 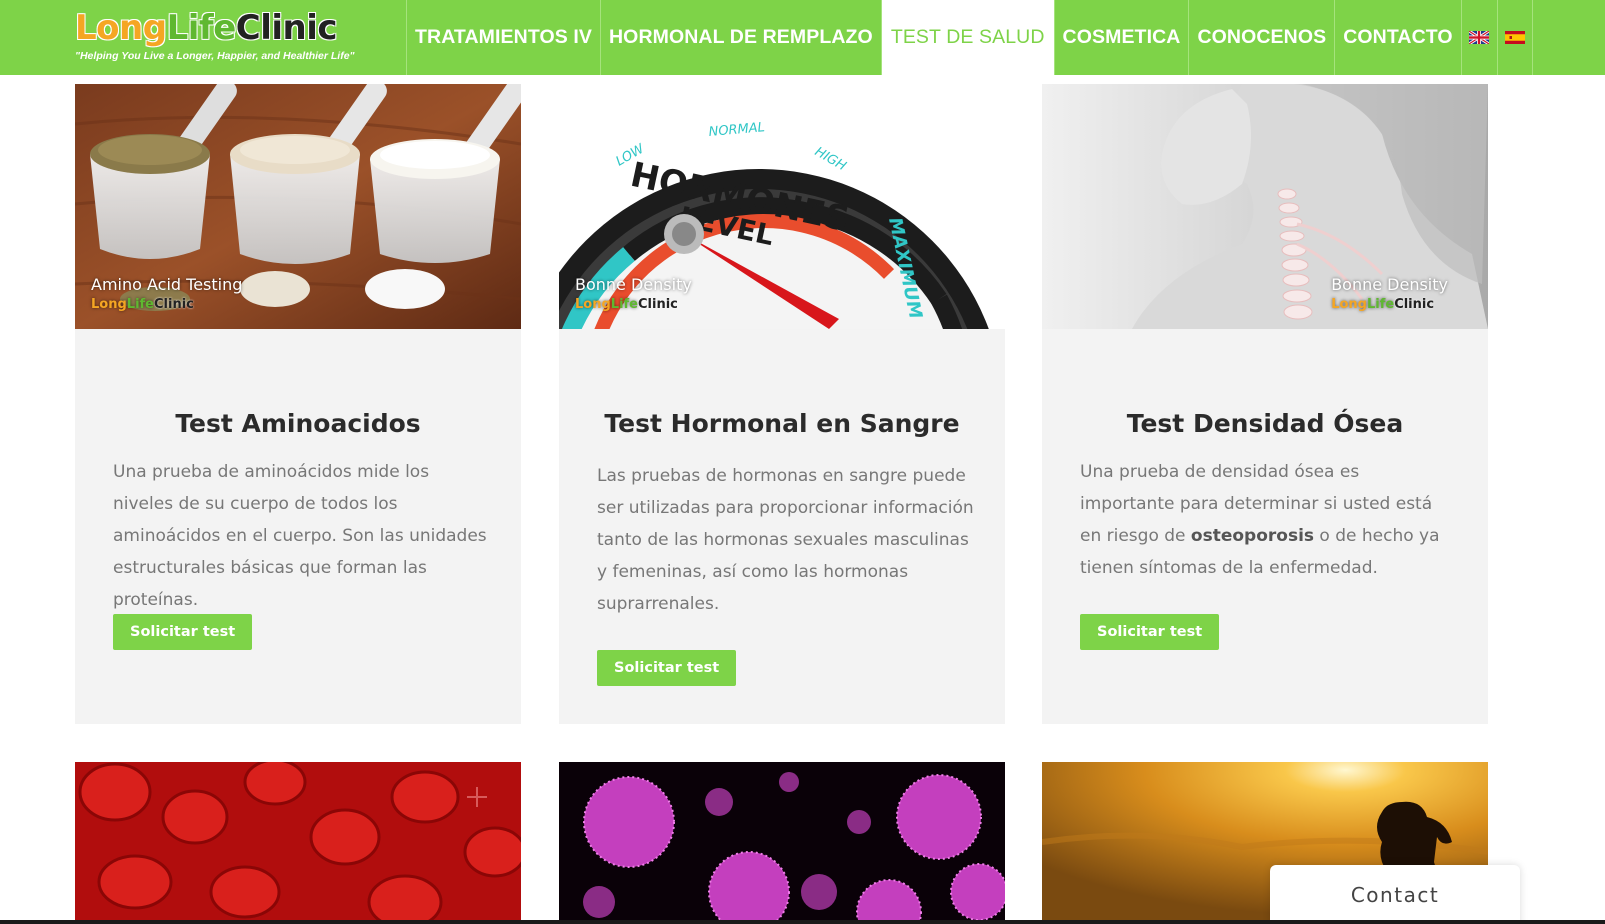 I want to click on red-blood-cells-illustration, so click(x=298, y=843).